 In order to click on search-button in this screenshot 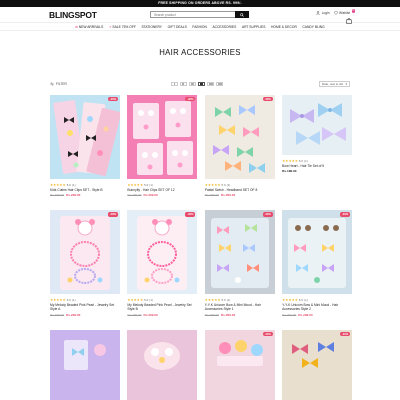, I will do `click(241, 14)`.